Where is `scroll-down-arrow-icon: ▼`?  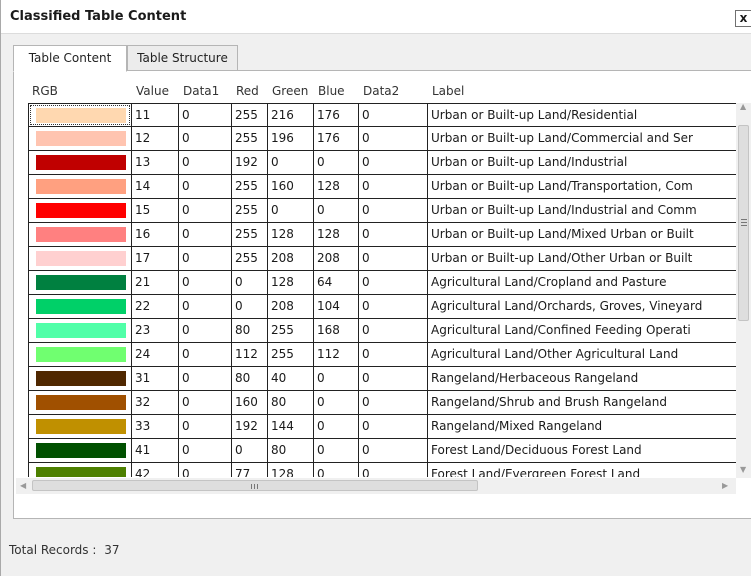 scroll-down-arrow-icon: ▼ is located at coordinates (743, 470).